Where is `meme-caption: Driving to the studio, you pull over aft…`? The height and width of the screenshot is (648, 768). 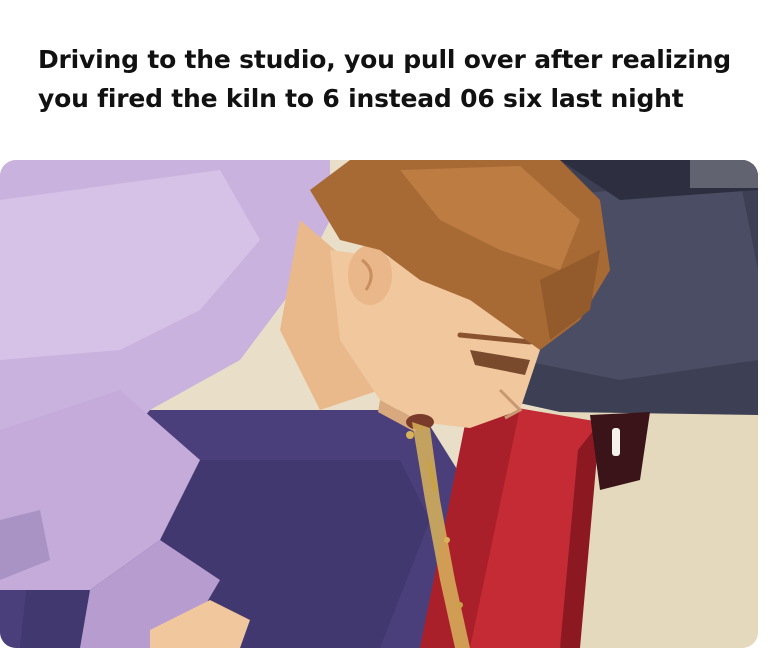 meme-caption: Driving to the studio, you pull over aft… is located at coordinates (393, 79).